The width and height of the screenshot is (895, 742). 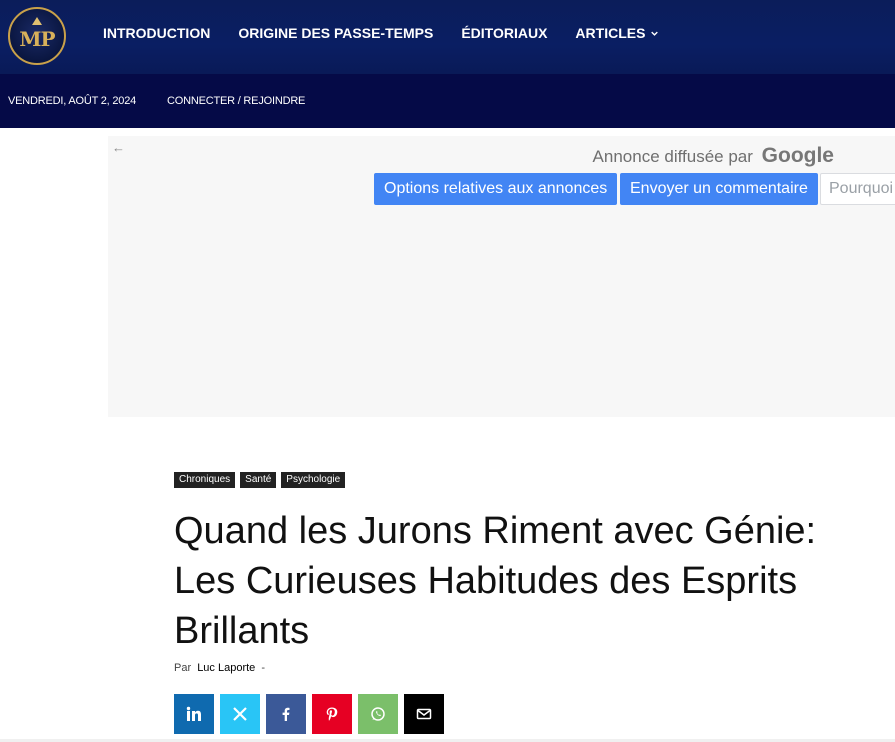 What do you see at coordinates (263, 668) in the screenshot?
I see `byline-dash: -` at bounding box center [263, 668].